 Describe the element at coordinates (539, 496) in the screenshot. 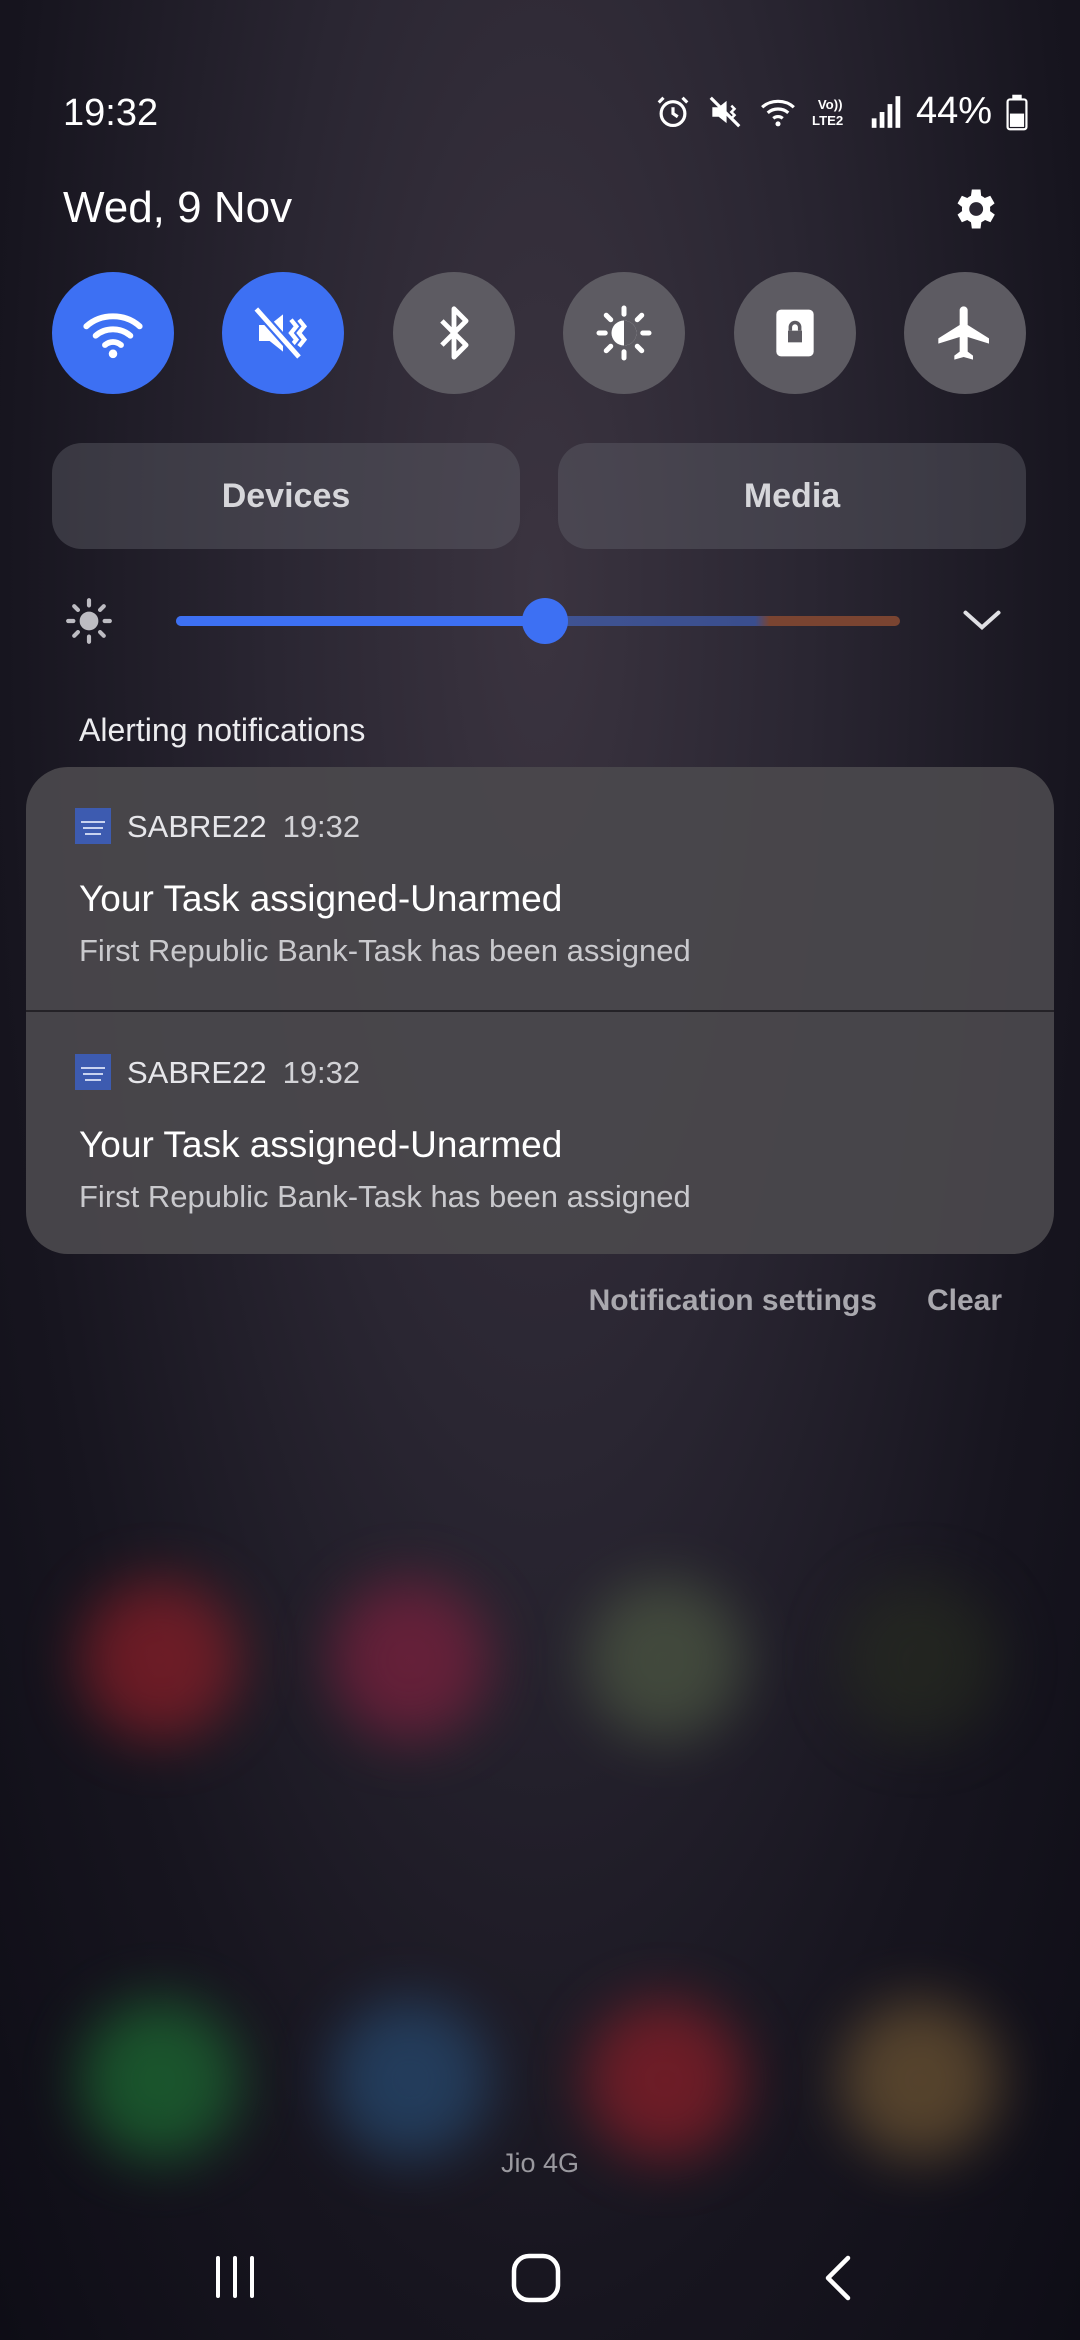

I see `device-media-row: Devices Media` at that location.